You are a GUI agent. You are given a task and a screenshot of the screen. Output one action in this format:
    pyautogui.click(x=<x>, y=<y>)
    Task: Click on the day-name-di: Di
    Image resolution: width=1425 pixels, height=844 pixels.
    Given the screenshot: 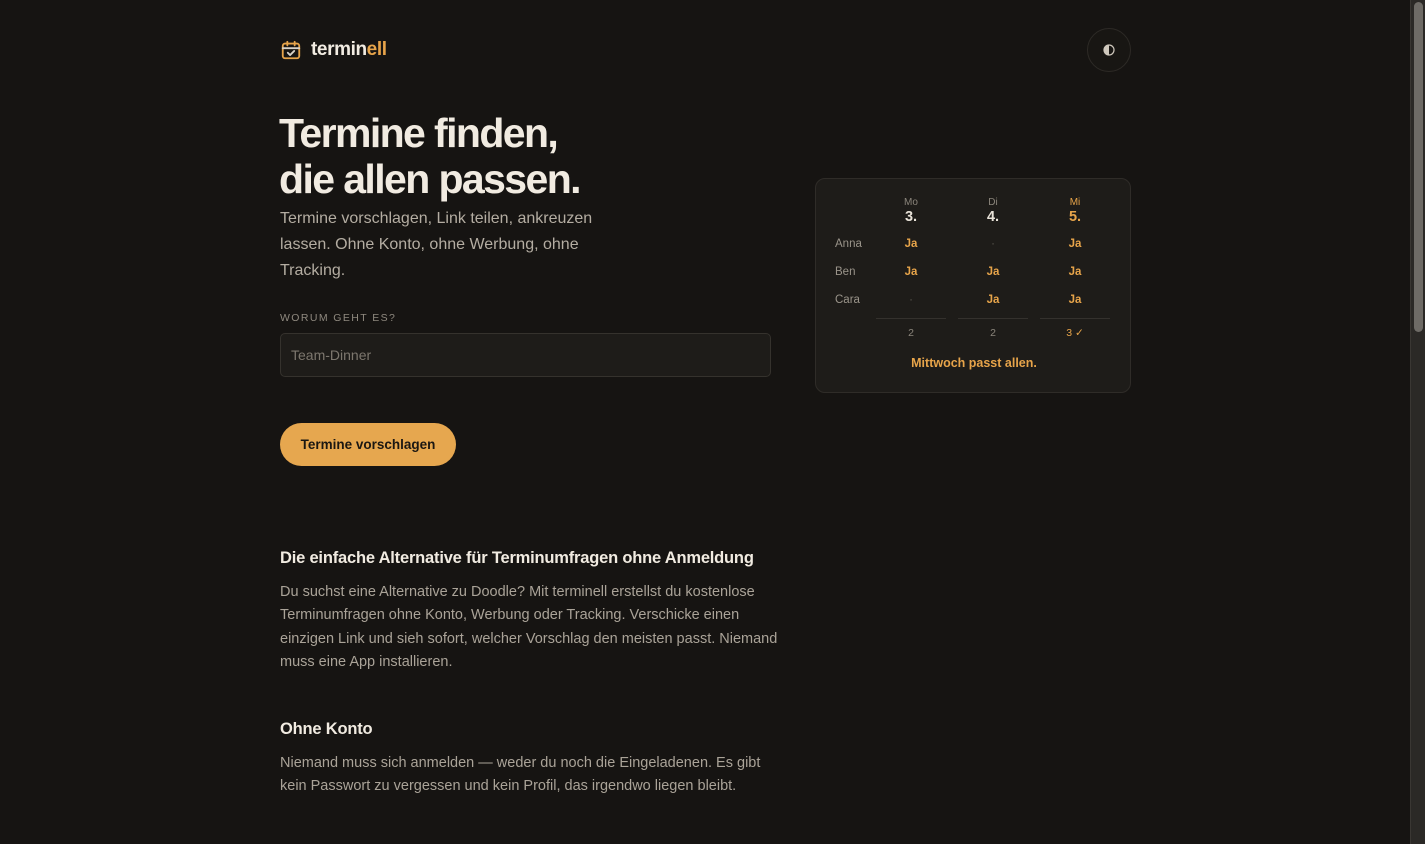 What is the action you would take?
    pyautogui.click(x=993, y=202)
    